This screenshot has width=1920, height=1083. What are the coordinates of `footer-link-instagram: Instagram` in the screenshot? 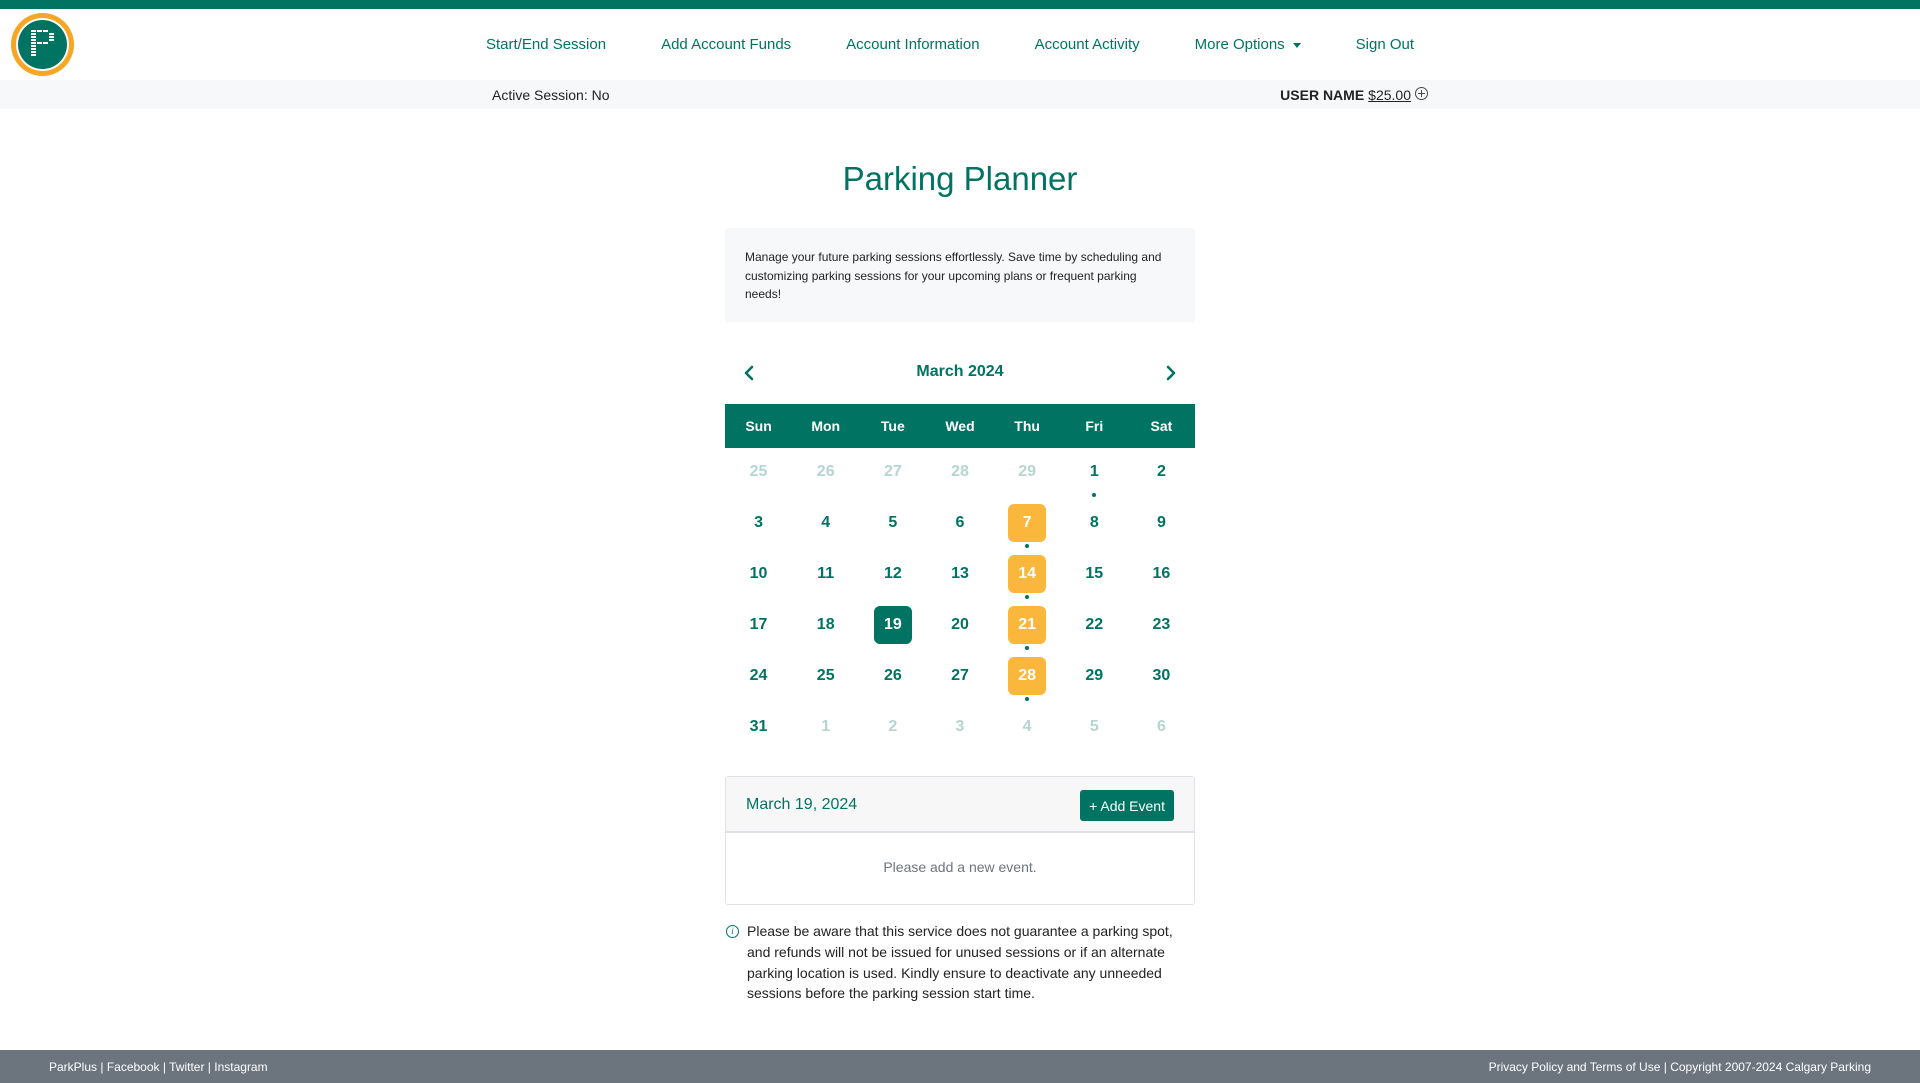 It's located at (240, 1067).